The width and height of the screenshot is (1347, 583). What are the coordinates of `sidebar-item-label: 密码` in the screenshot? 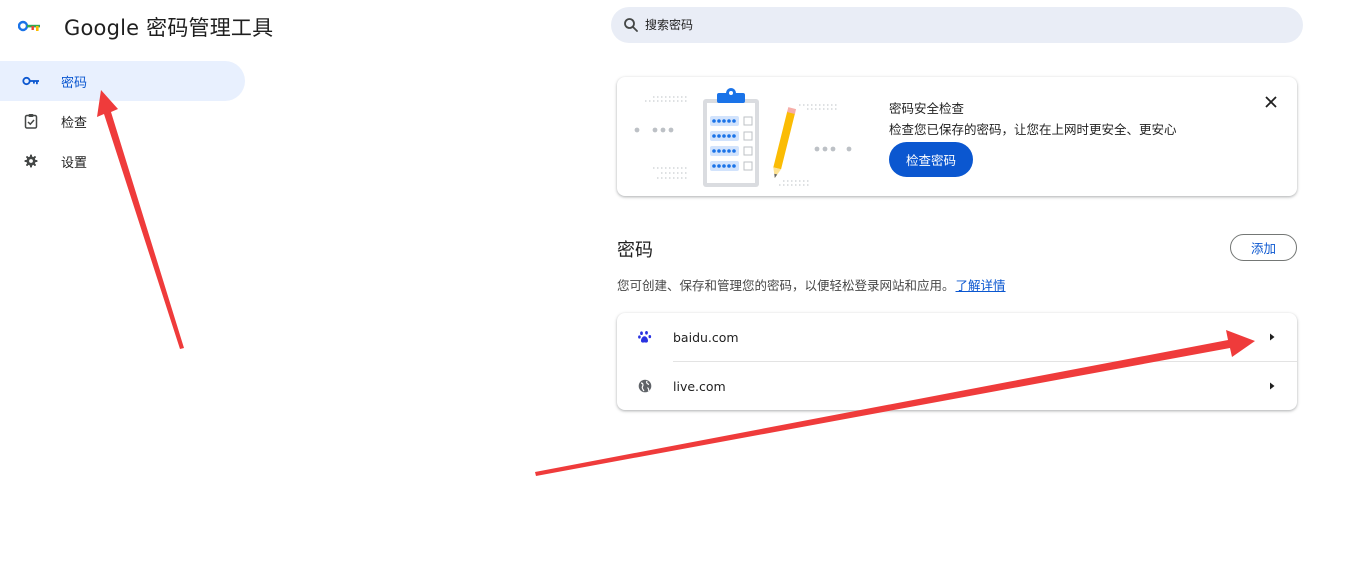 It's located at (74, 83).